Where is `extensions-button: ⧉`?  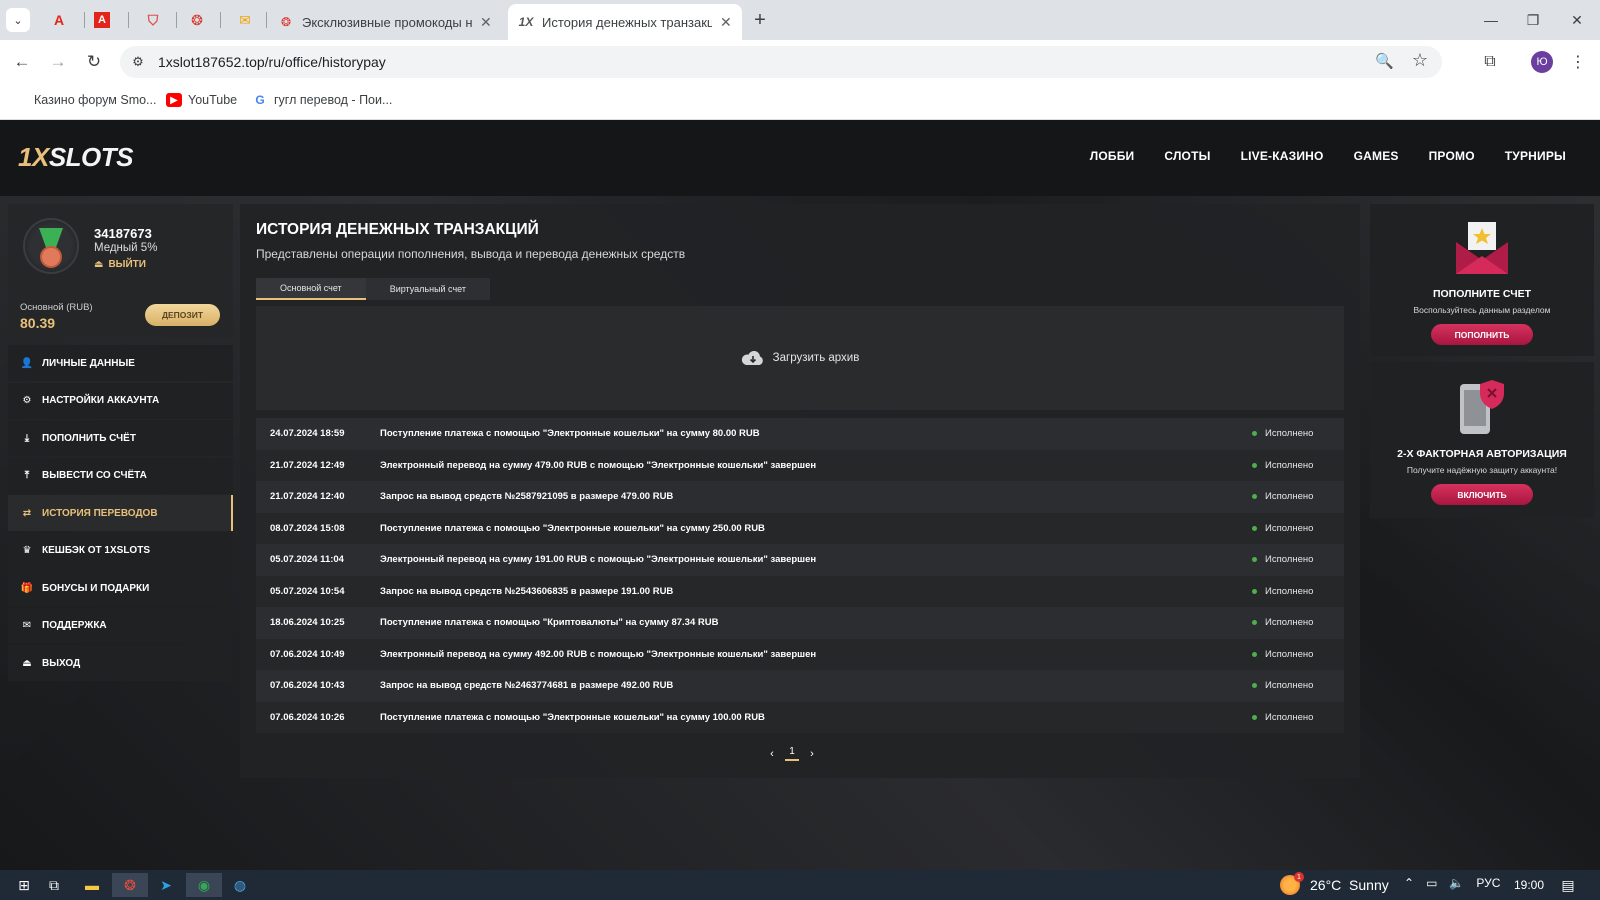
extensions-button: ⧉ is located at coordinates (1490, 62).